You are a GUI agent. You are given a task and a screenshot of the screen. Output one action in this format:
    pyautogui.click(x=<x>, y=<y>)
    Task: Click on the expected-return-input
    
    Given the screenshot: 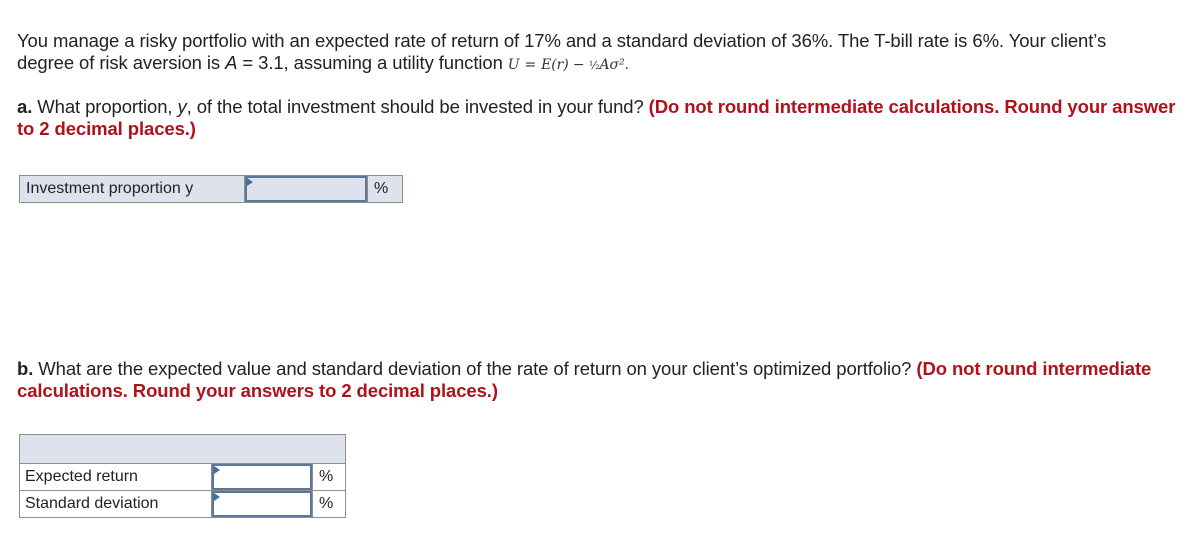 What is the action you would take?
    pyautogui.click(x=262, y=477)
    